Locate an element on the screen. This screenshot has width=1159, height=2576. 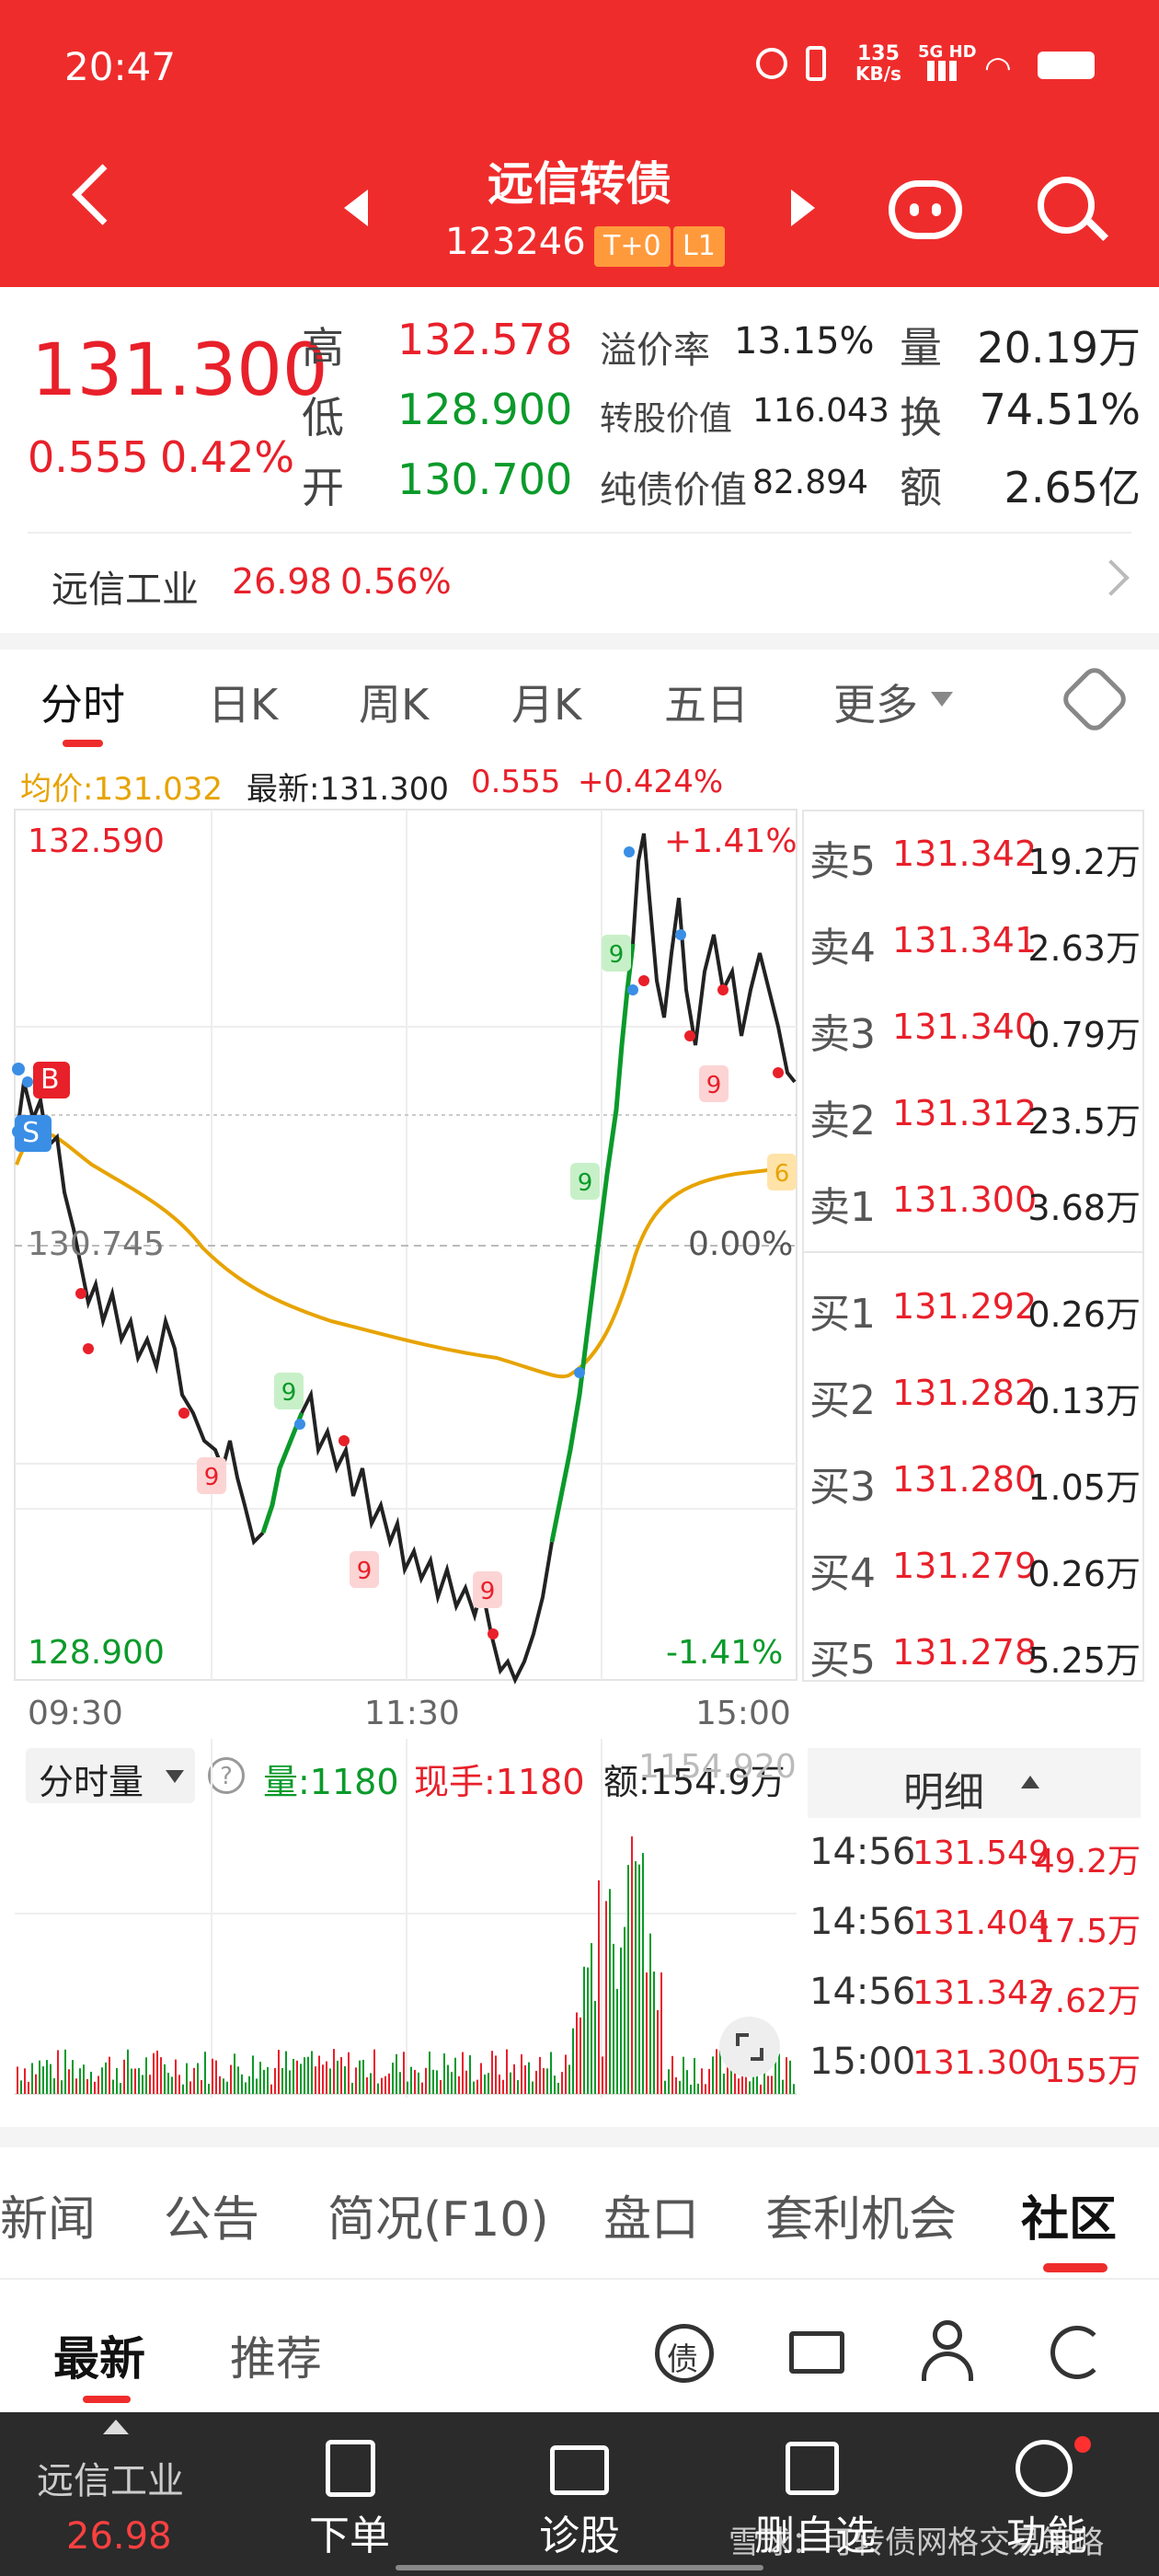
fullscreen-button is located at coordinates (749, 2047).